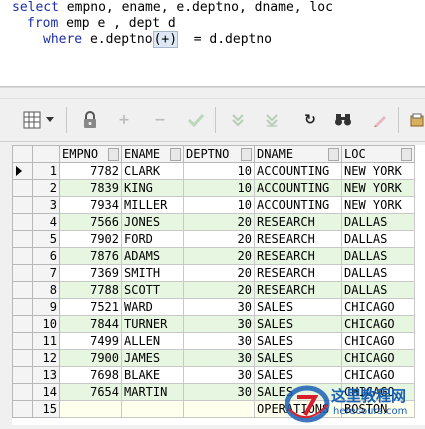 The height and width of the screenshot is (429, 425). What do you see at coordinates (90, 307) in the screenshot?
I see `cell-empno: 7521` at bounding box center [90, 307].